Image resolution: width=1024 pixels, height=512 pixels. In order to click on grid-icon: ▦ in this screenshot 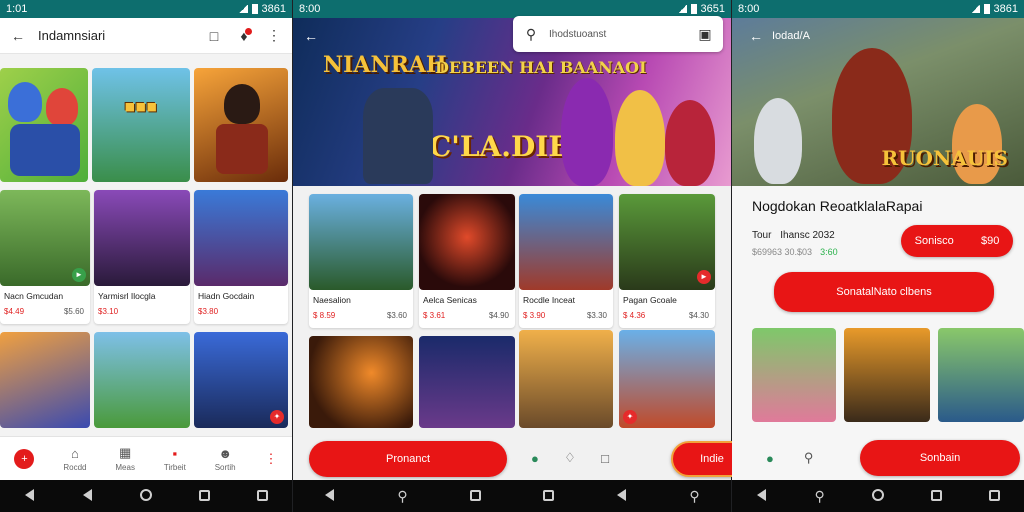, I will do `click(125, 452)`.